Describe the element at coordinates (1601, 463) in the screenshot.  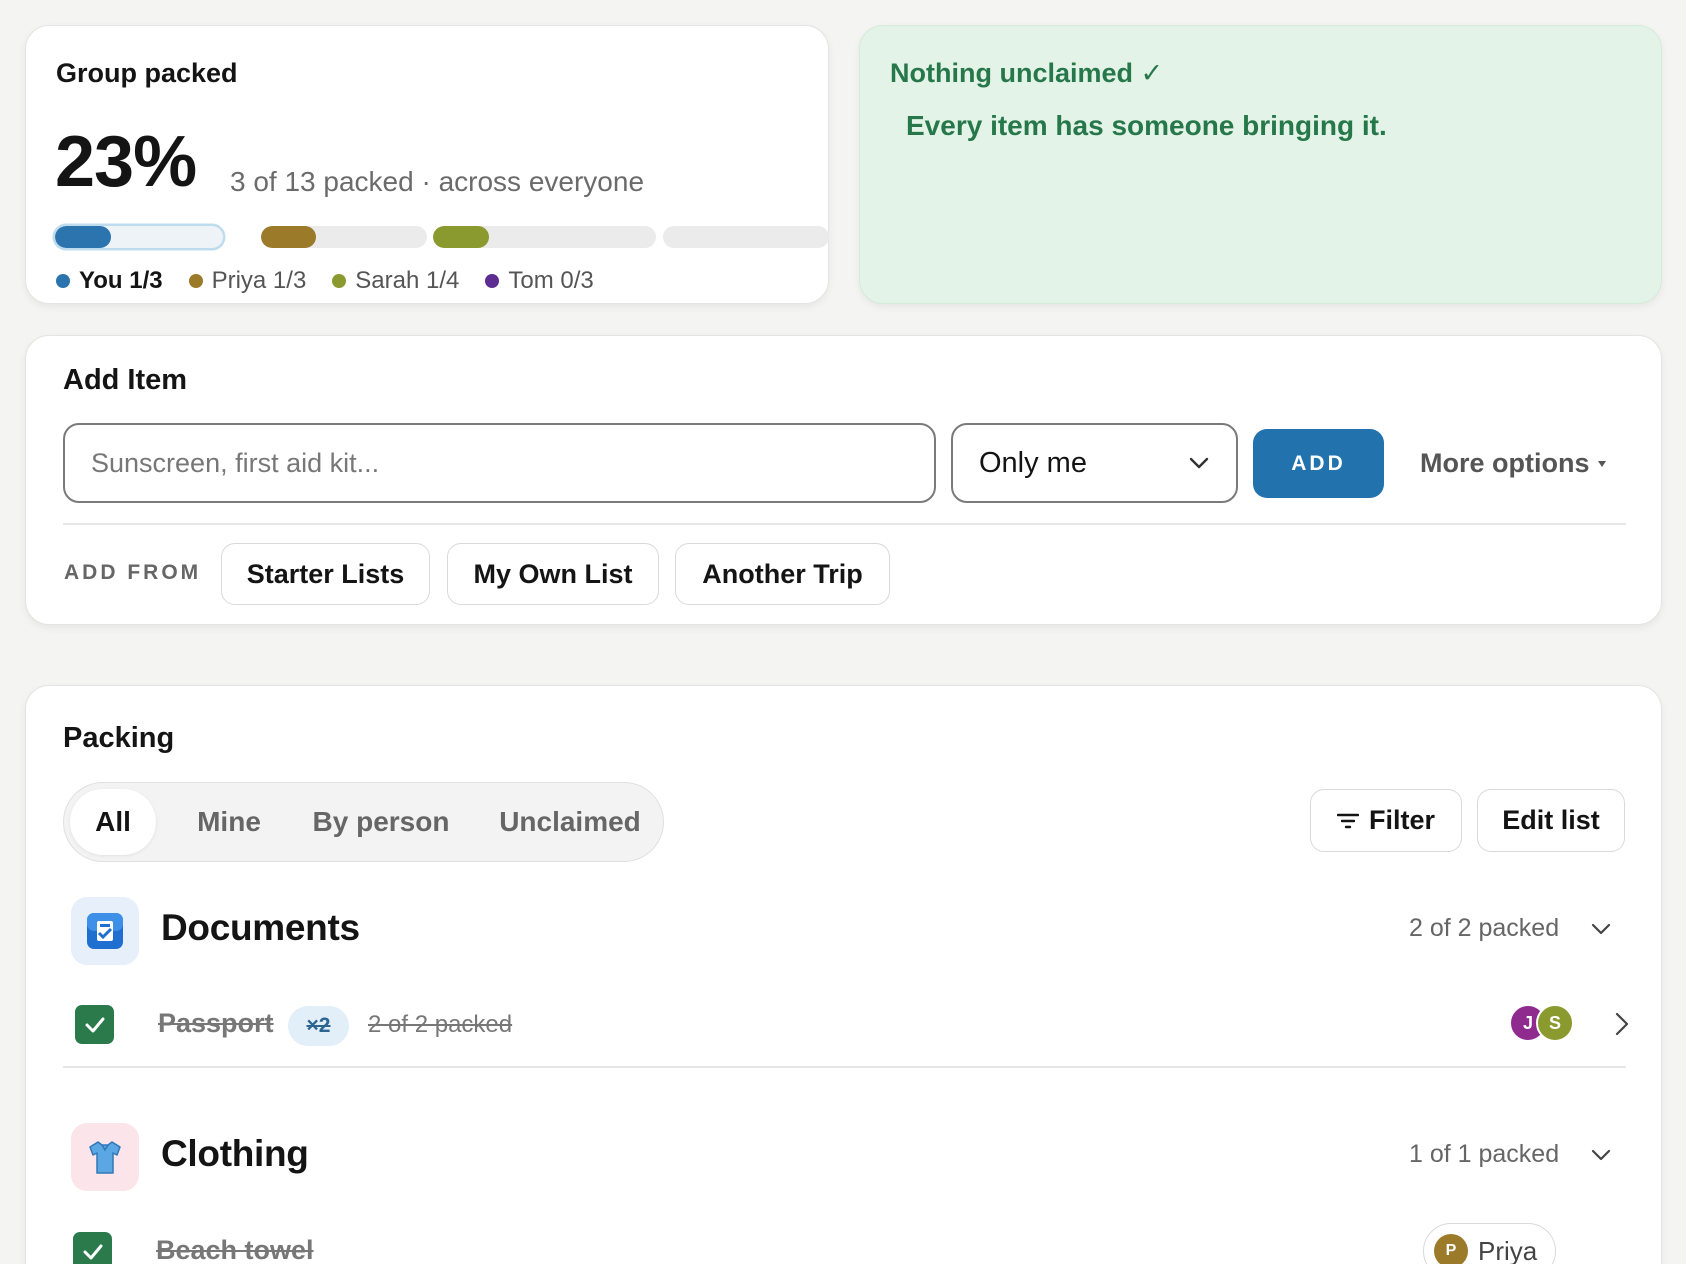
I see `caret-down-icon` at that location.